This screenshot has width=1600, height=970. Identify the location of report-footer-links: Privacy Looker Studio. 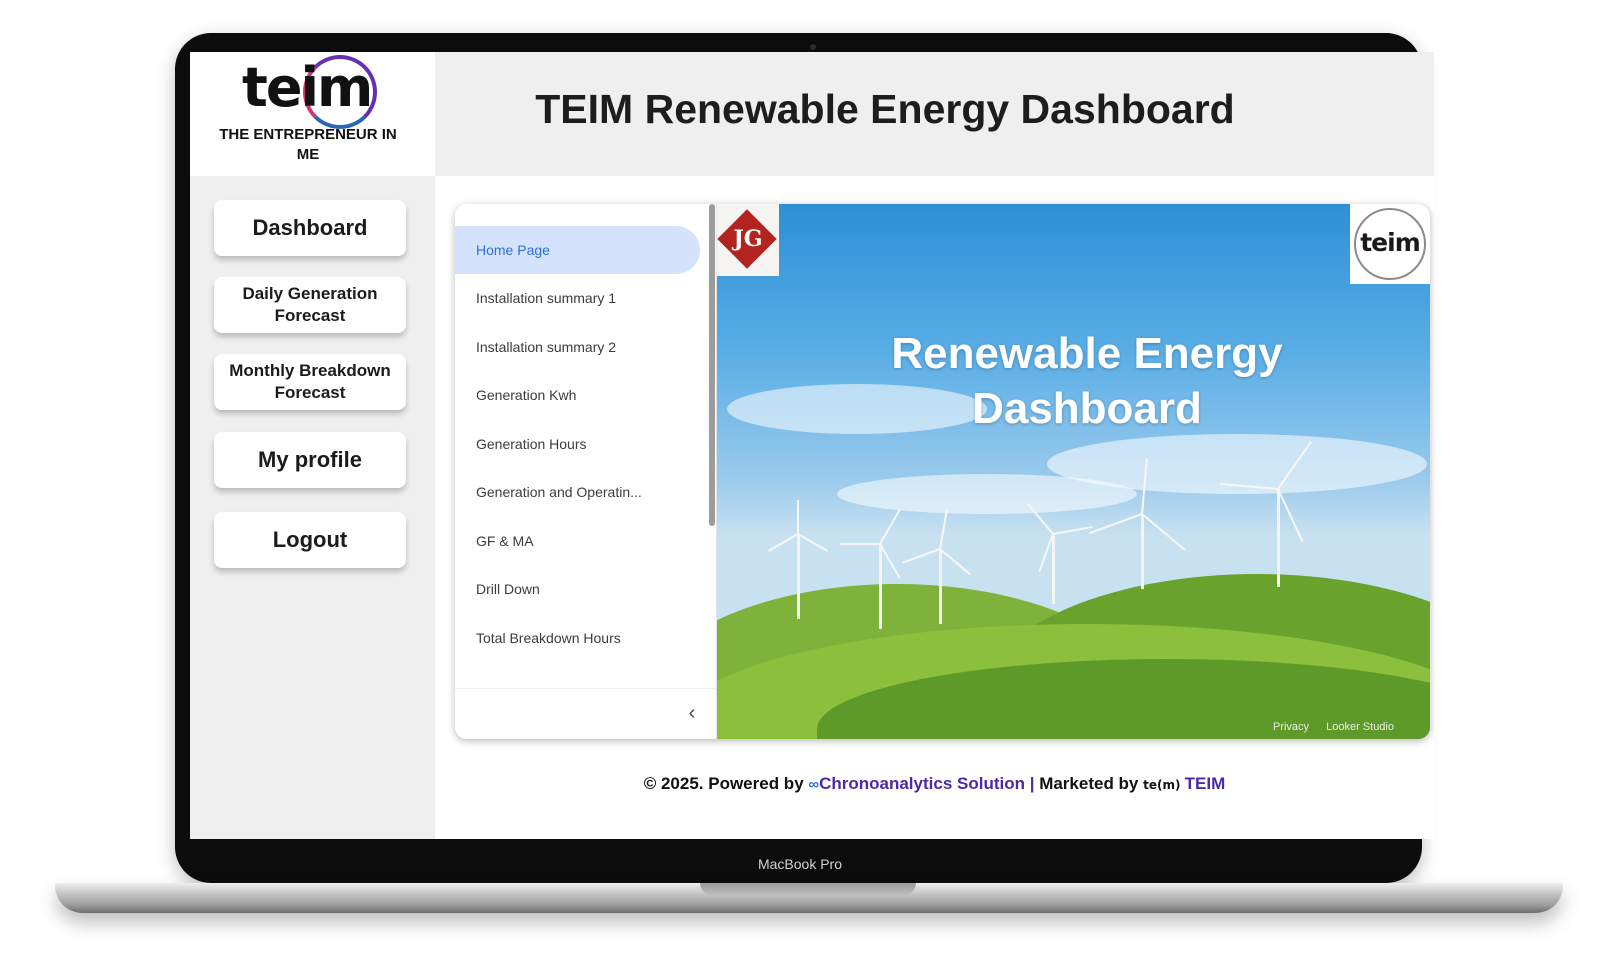
(1326, 727).